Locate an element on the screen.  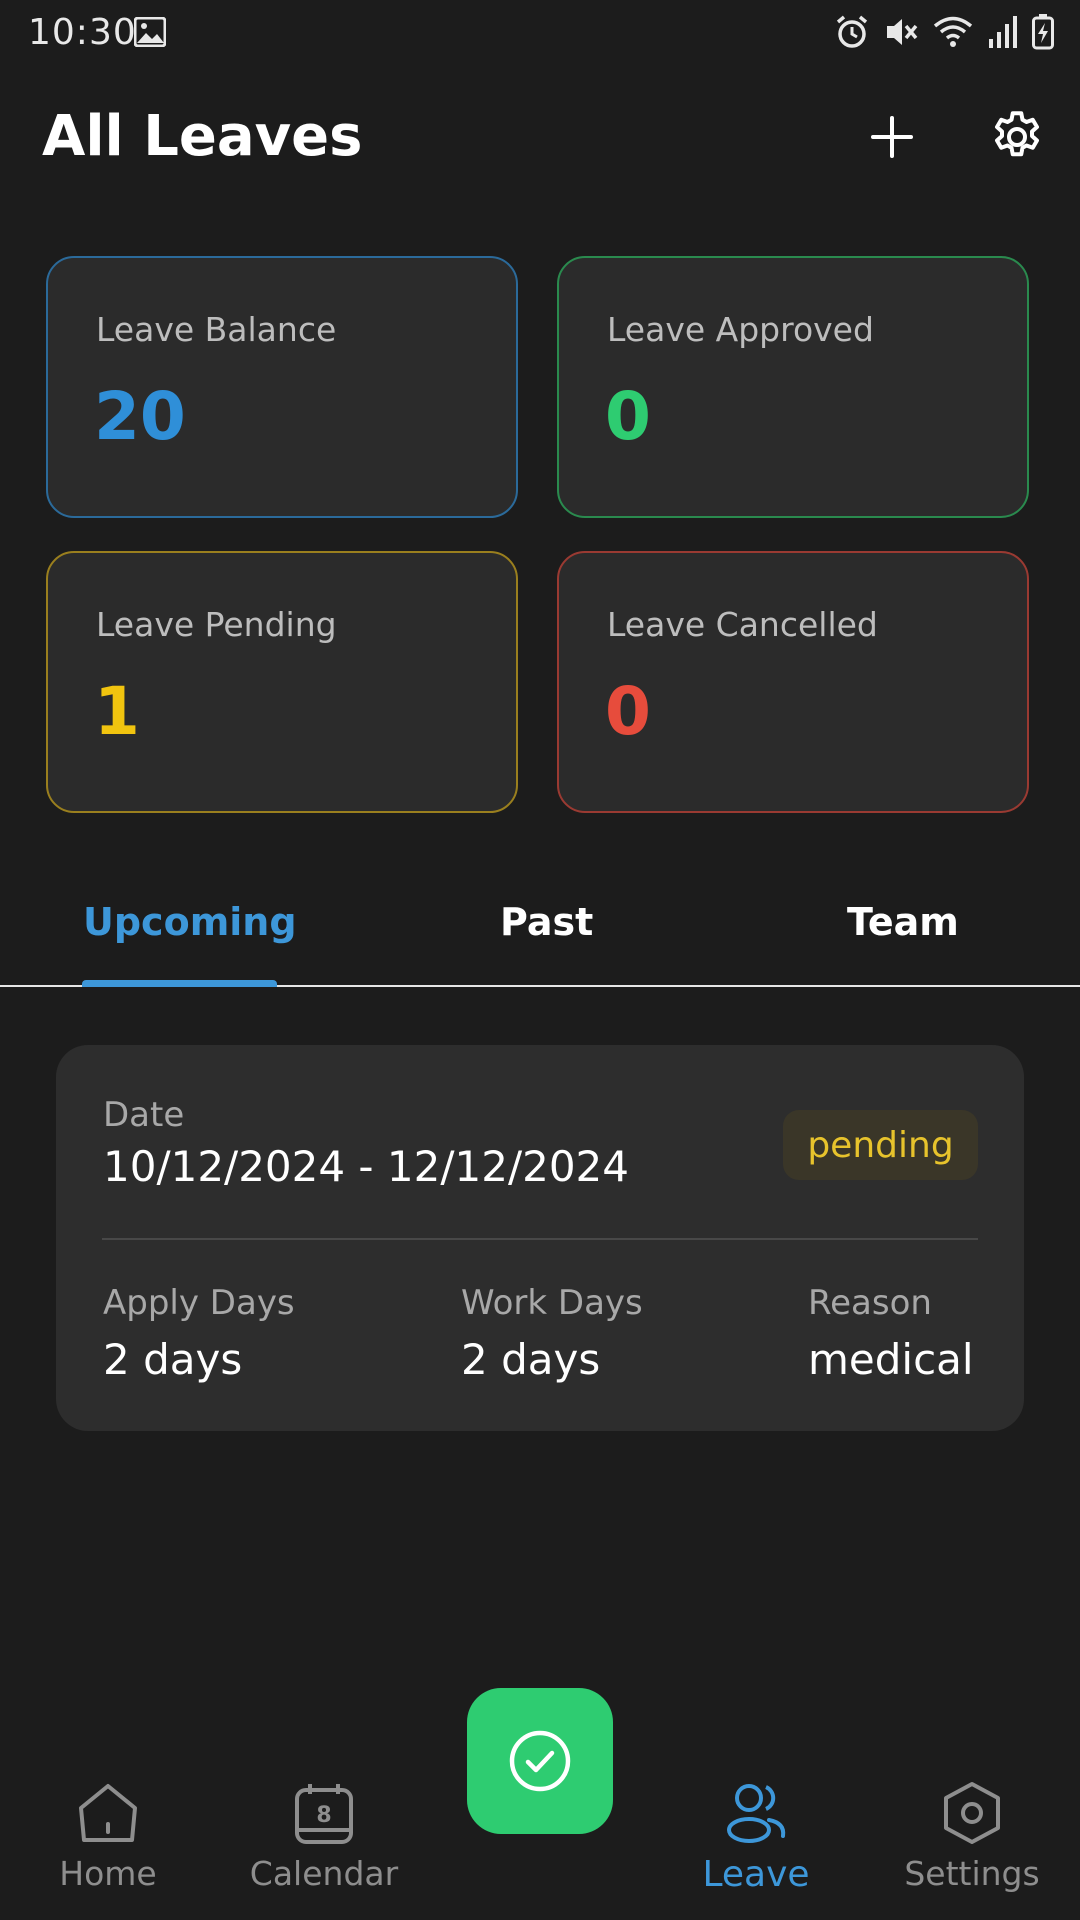
wifi-icon is located at coordinates (953, 32).